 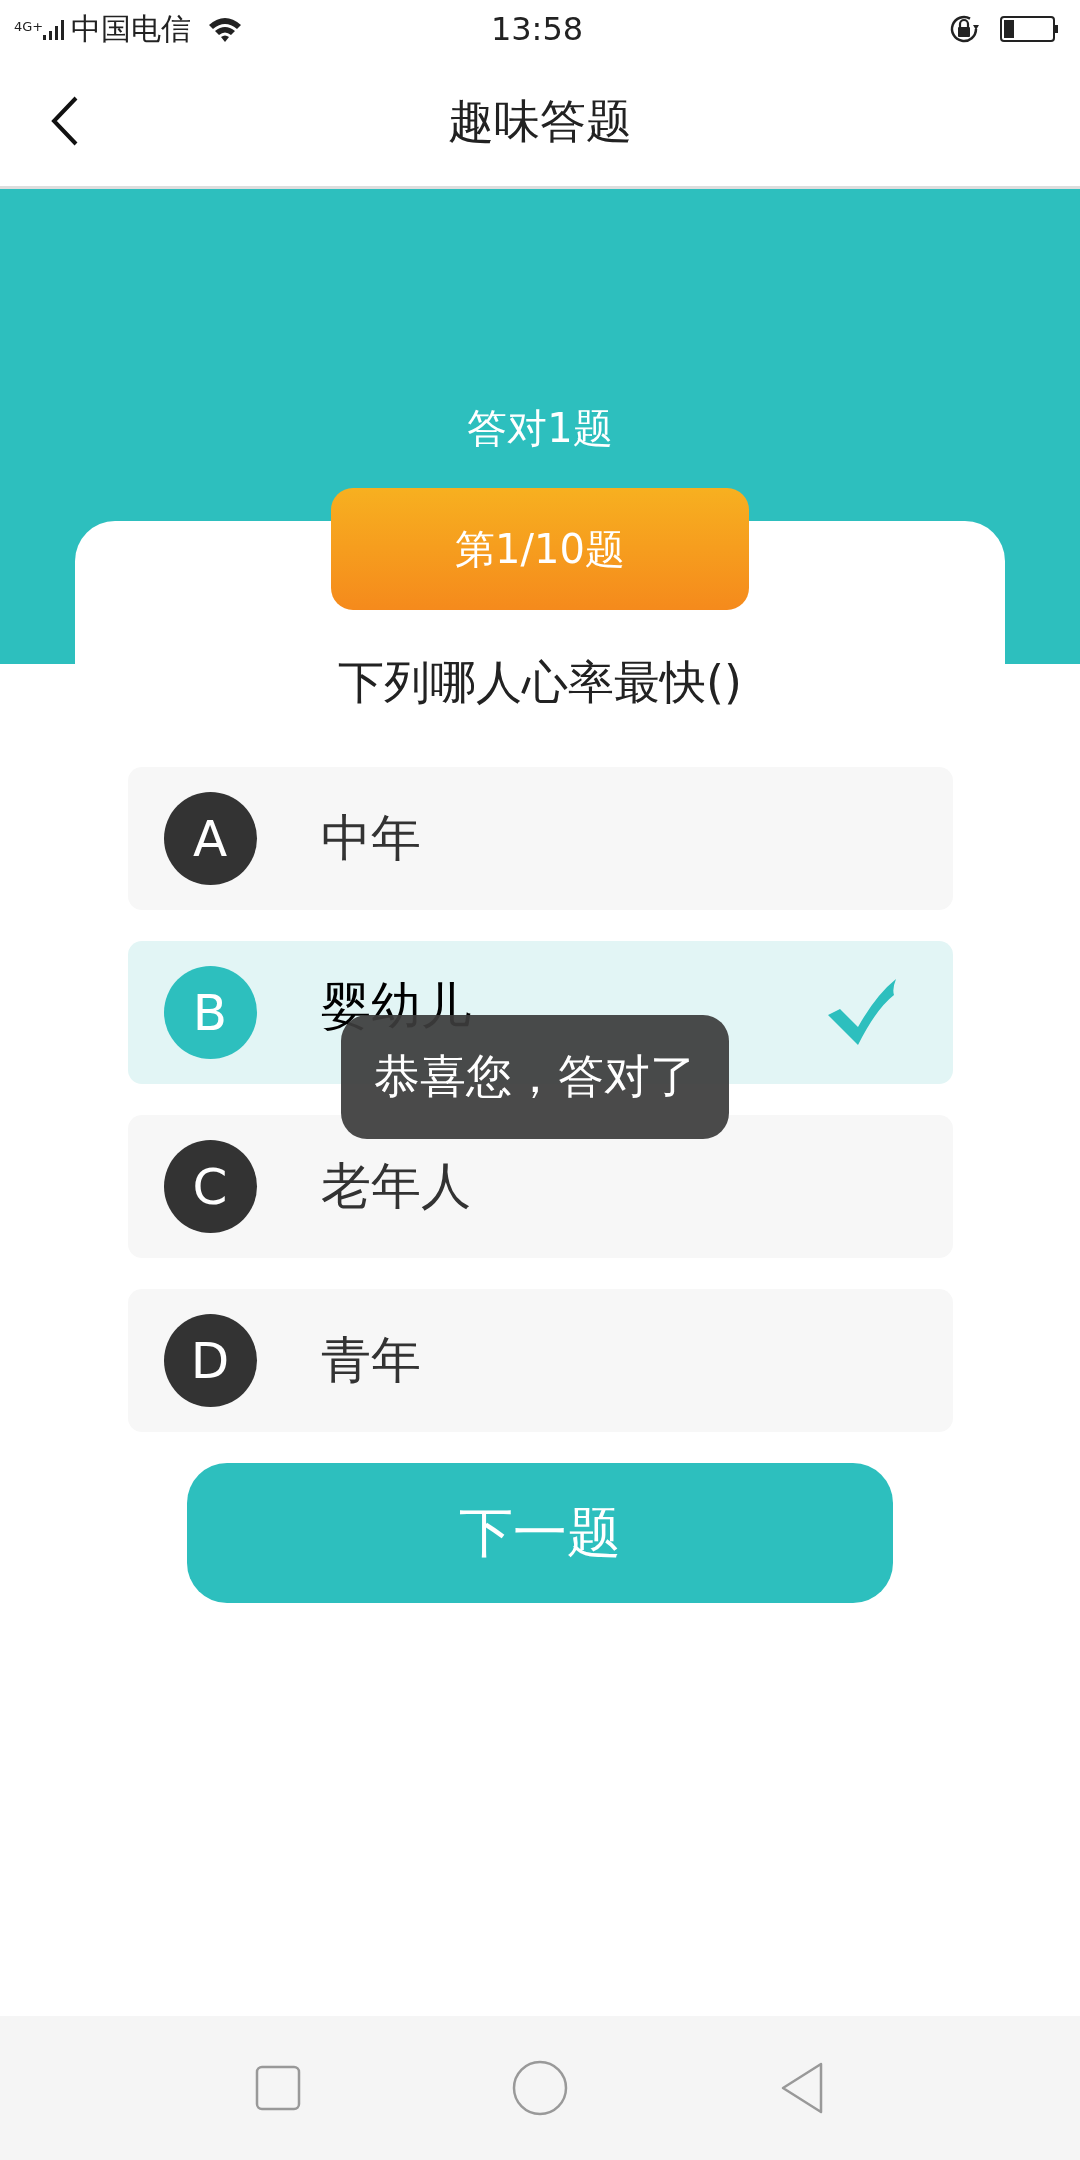 I want to click on battery-icon, so click(x=1030, y=29).